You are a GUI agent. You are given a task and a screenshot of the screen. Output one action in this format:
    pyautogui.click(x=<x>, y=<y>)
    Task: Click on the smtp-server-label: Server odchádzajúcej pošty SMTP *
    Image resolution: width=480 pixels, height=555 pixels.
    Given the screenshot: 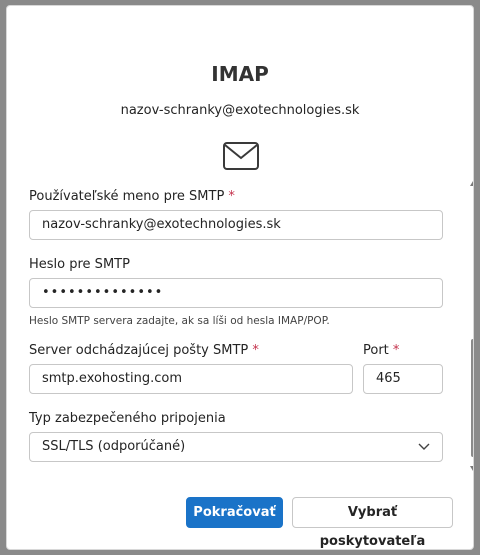 What is the action you would take?
    pyautogui.click(x=144, y=350)
    